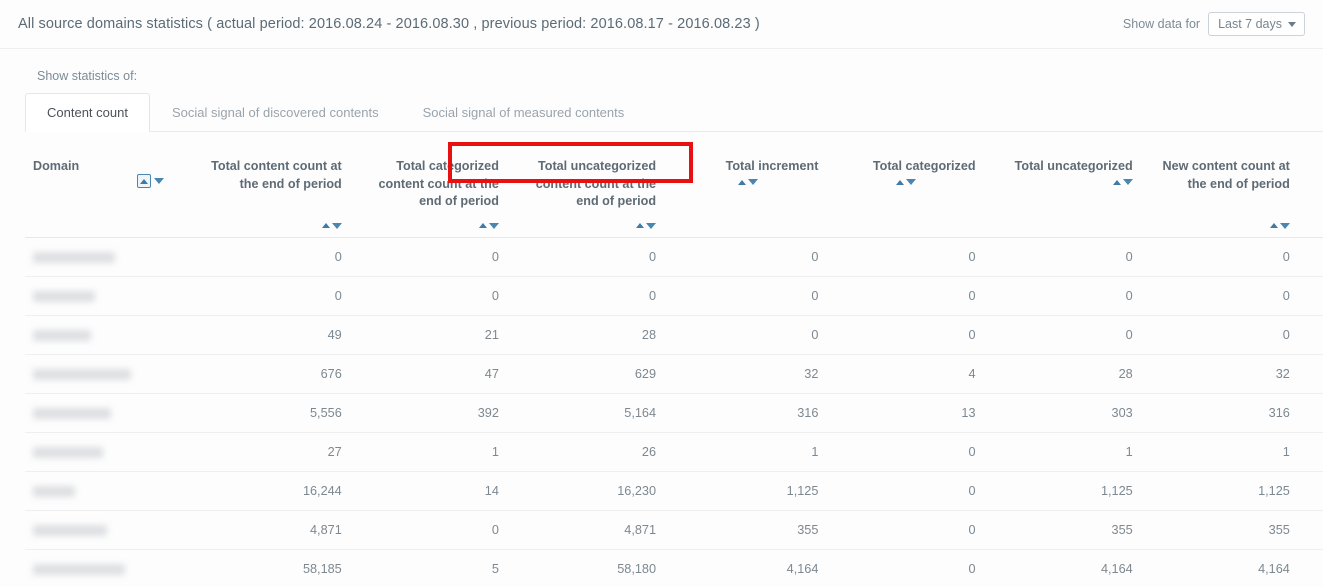 This screenshot has width=1323, height=587. I want to click on column-header-total-increment: Total increment, so click(745, 193).